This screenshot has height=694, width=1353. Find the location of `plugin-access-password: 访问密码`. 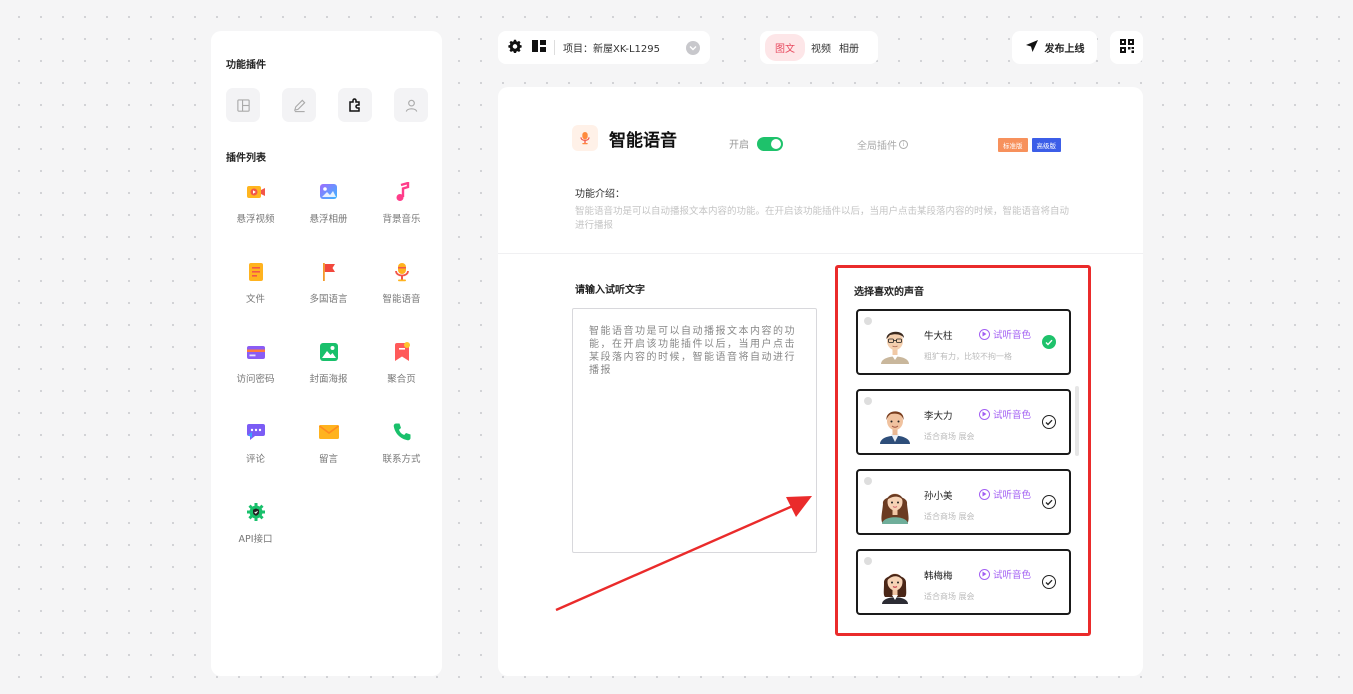

plugin-access-password: 访问密码 is located at coordinates (255, 381).